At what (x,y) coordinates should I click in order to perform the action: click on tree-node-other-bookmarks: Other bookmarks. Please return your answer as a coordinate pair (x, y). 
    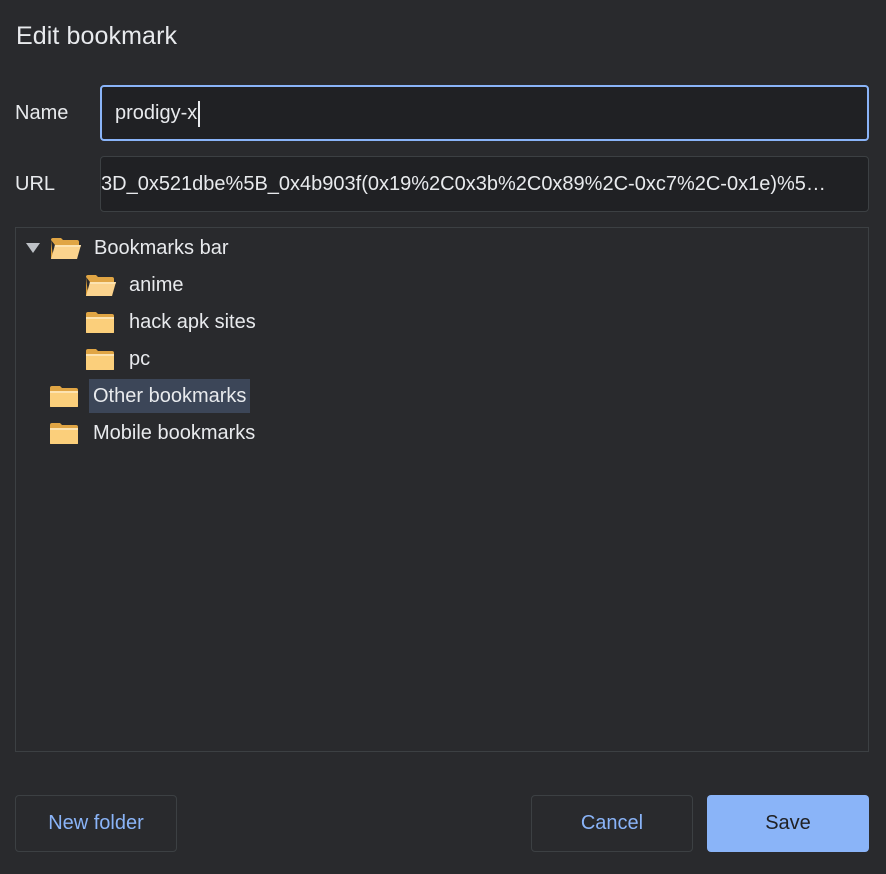
    Looking at the image, I should click on (150, 396).